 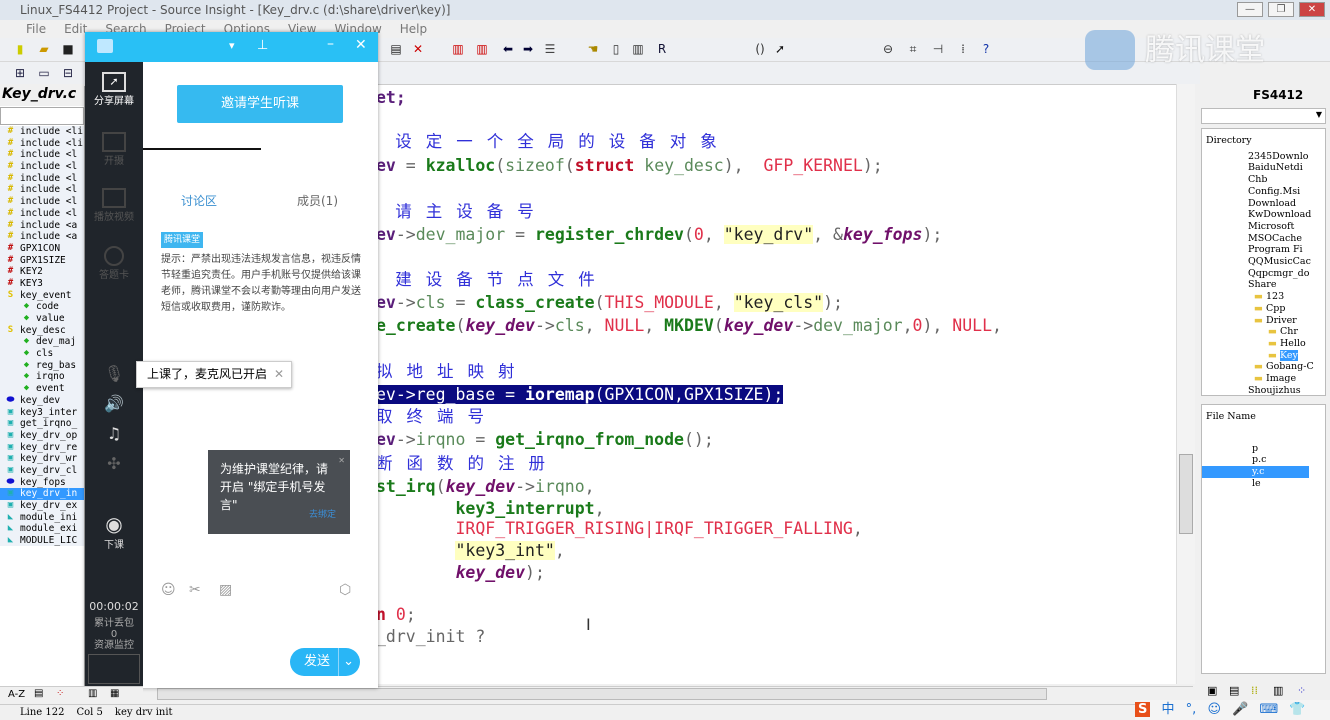 What do you see at coordinates (260, 104) in the screenshot?
I see `invite-students-button: 邀请学生听课` at bounding box center [260, 104].